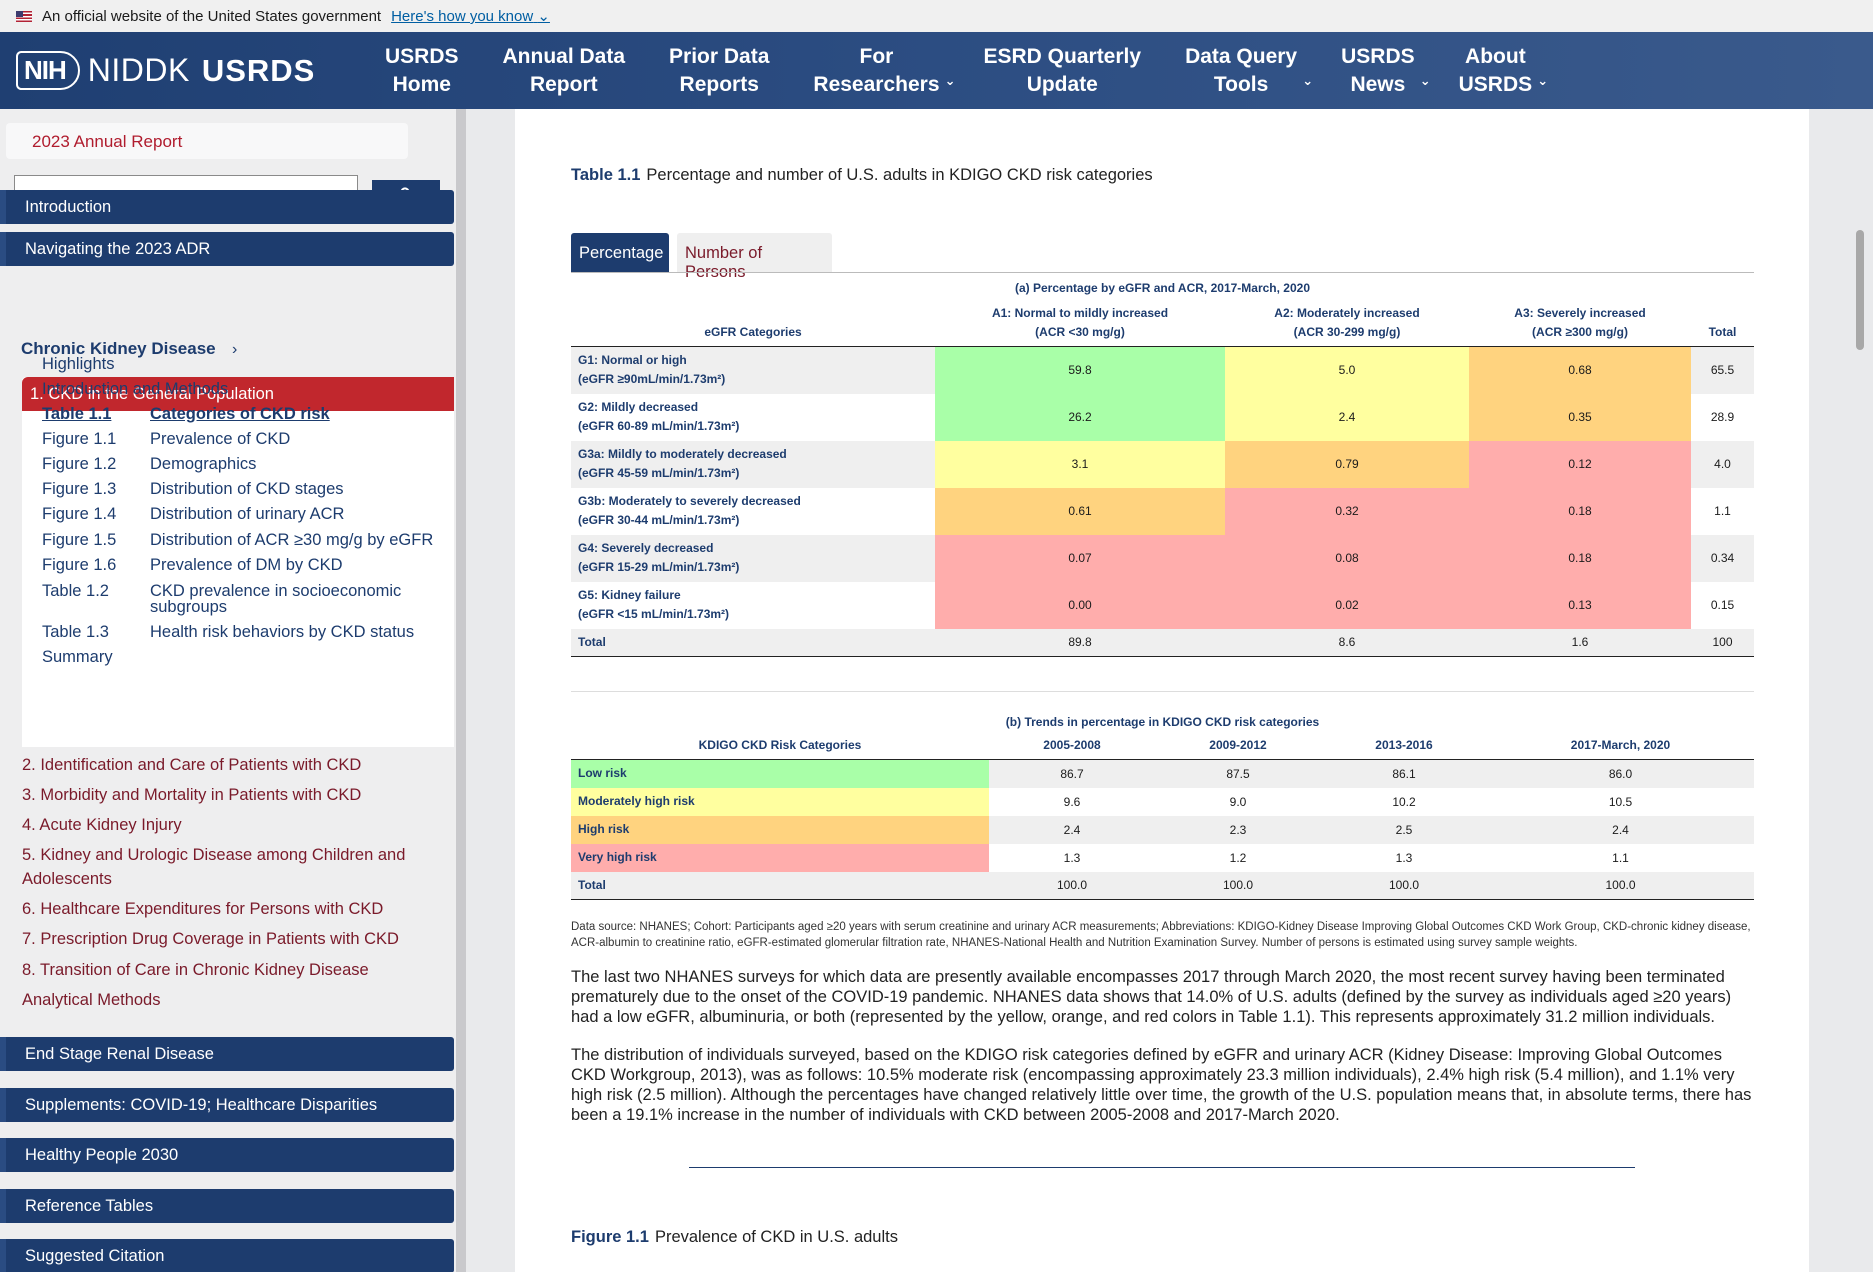 The height and width of the screenshot is (1272, 1873). I want to click on chapter-analytical-methods: Analytical Methods, so click(232, 1000).